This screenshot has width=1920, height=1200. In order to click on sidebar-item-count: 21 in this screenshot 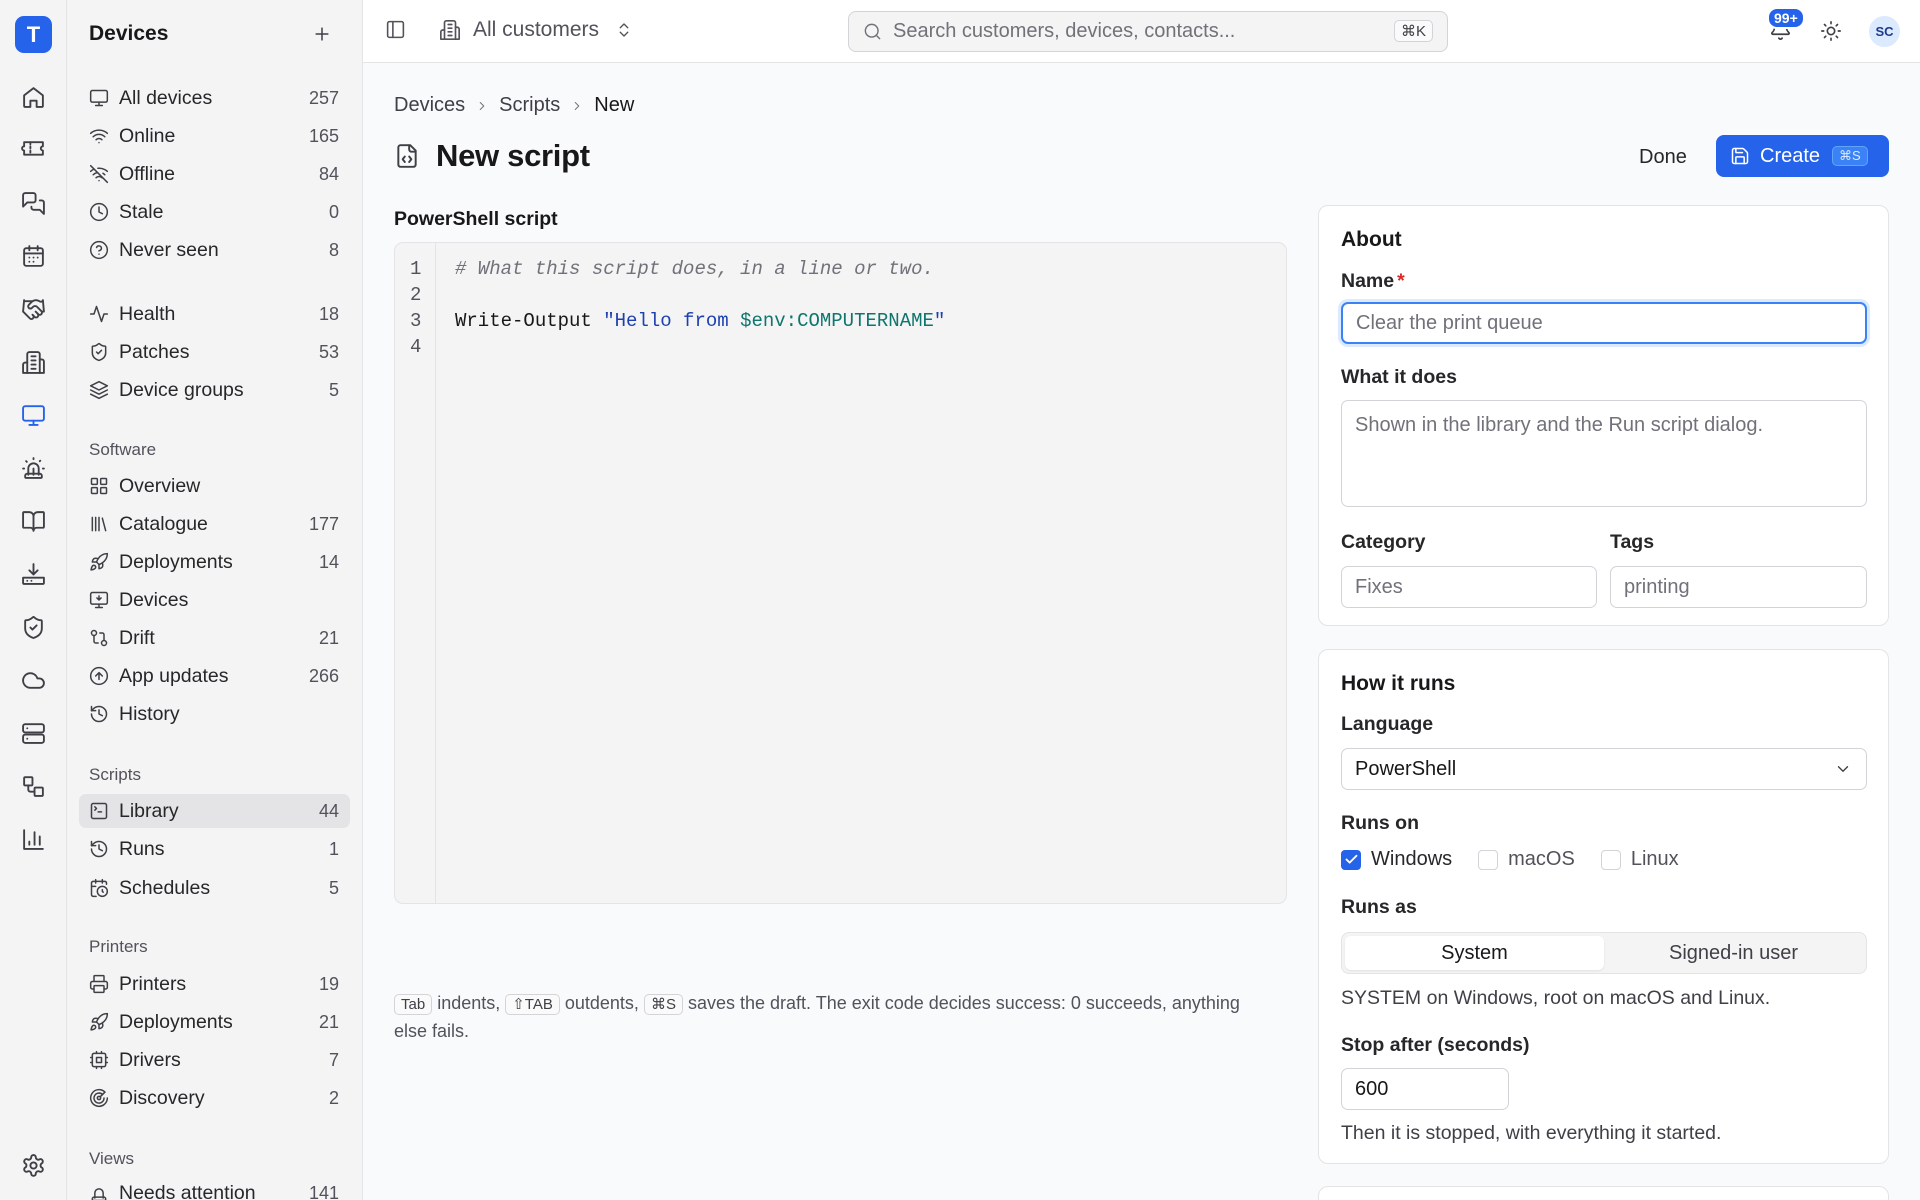, I will do `click(328, 637)`.